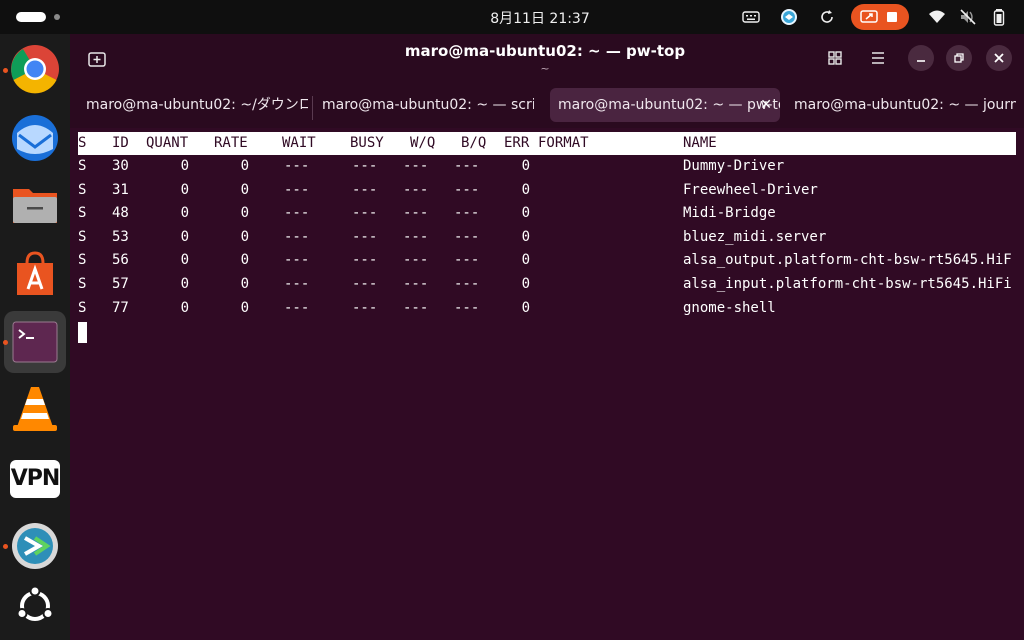 The image size is (1024, 640). What do you see at coordinates (97, 59) in the screenshot?
I see `new-tab-button` at bounding box center [97, 59].